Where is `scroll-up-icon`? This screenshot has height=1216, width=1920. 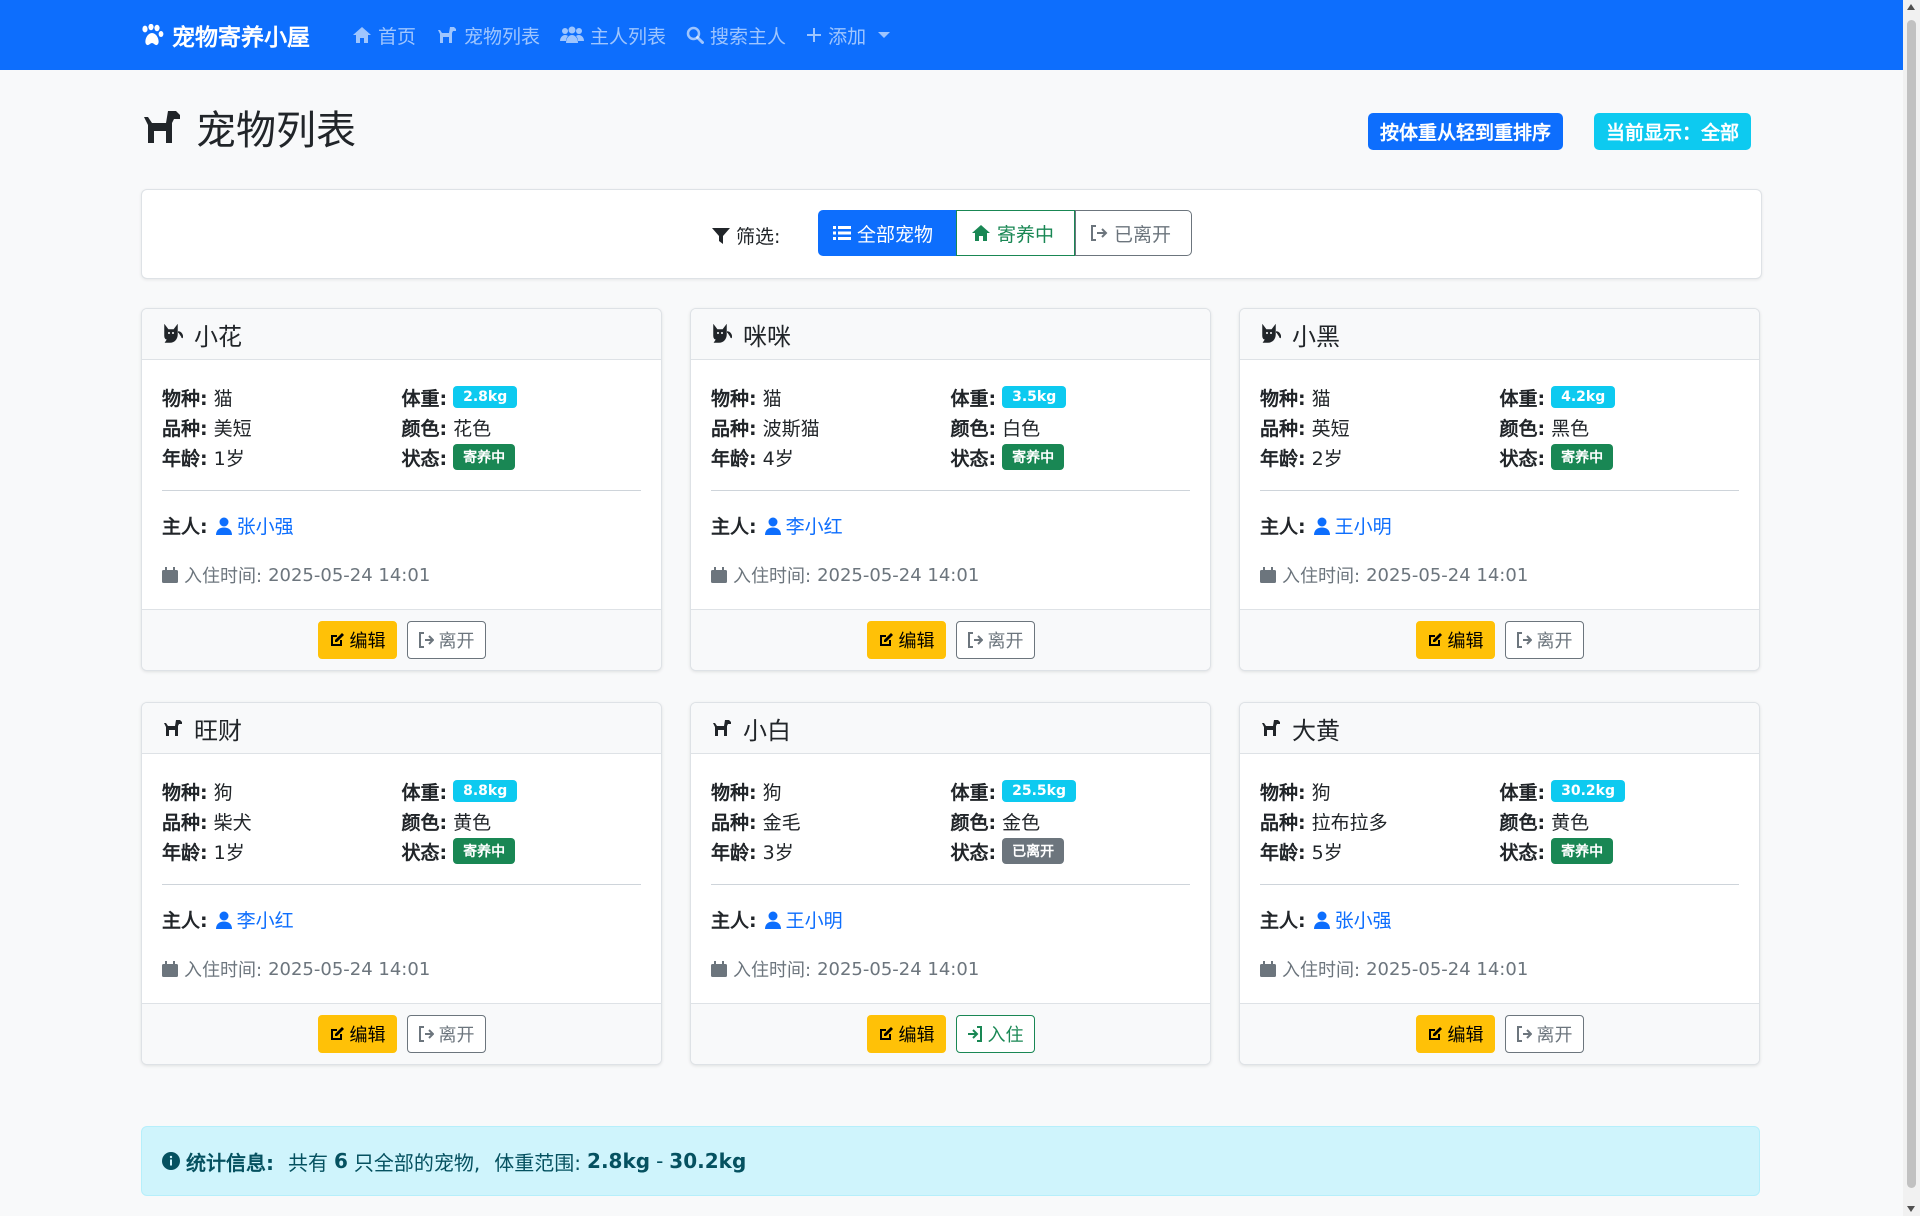
scroll-up-icon is located at coordinates (1911, 7).